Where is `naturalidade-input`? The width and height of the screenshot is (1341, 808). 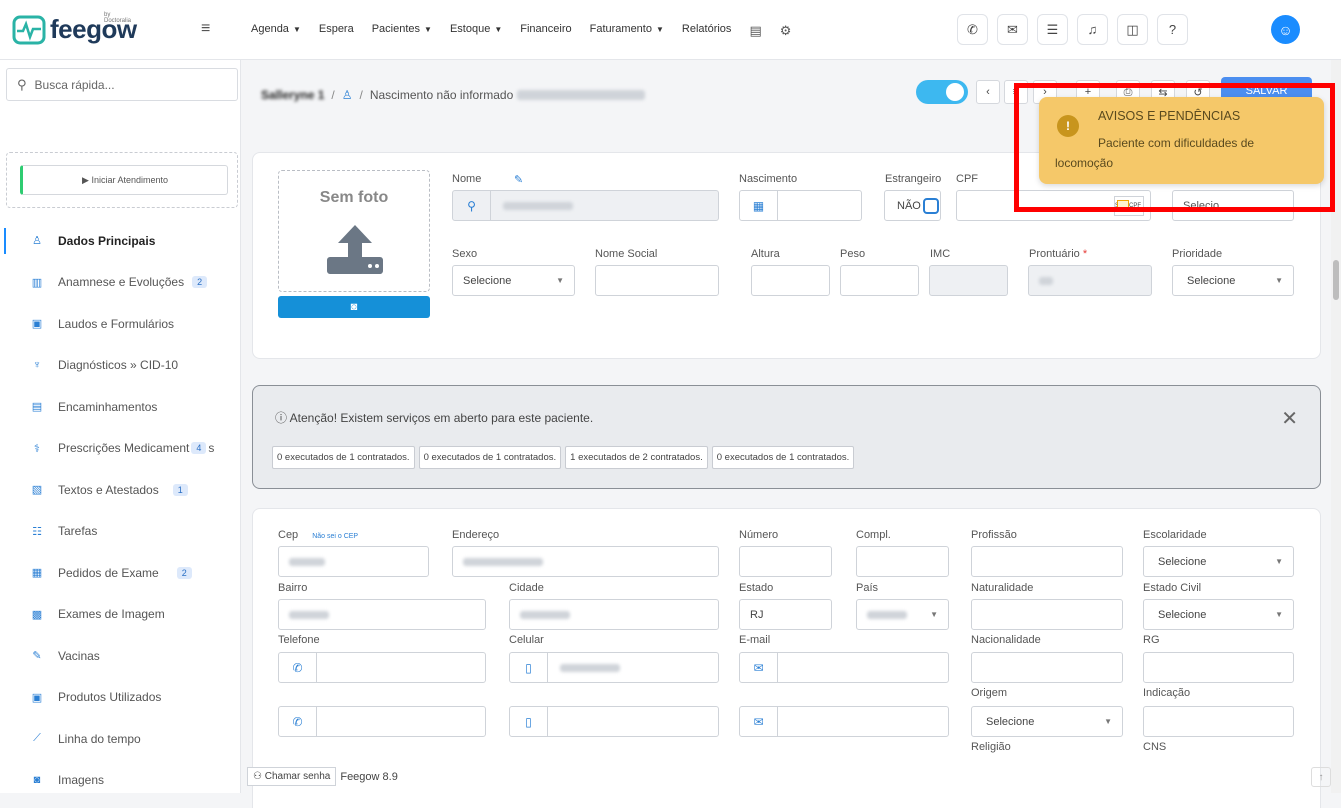
naturalidade-input is located at coordinates (1047, 614).